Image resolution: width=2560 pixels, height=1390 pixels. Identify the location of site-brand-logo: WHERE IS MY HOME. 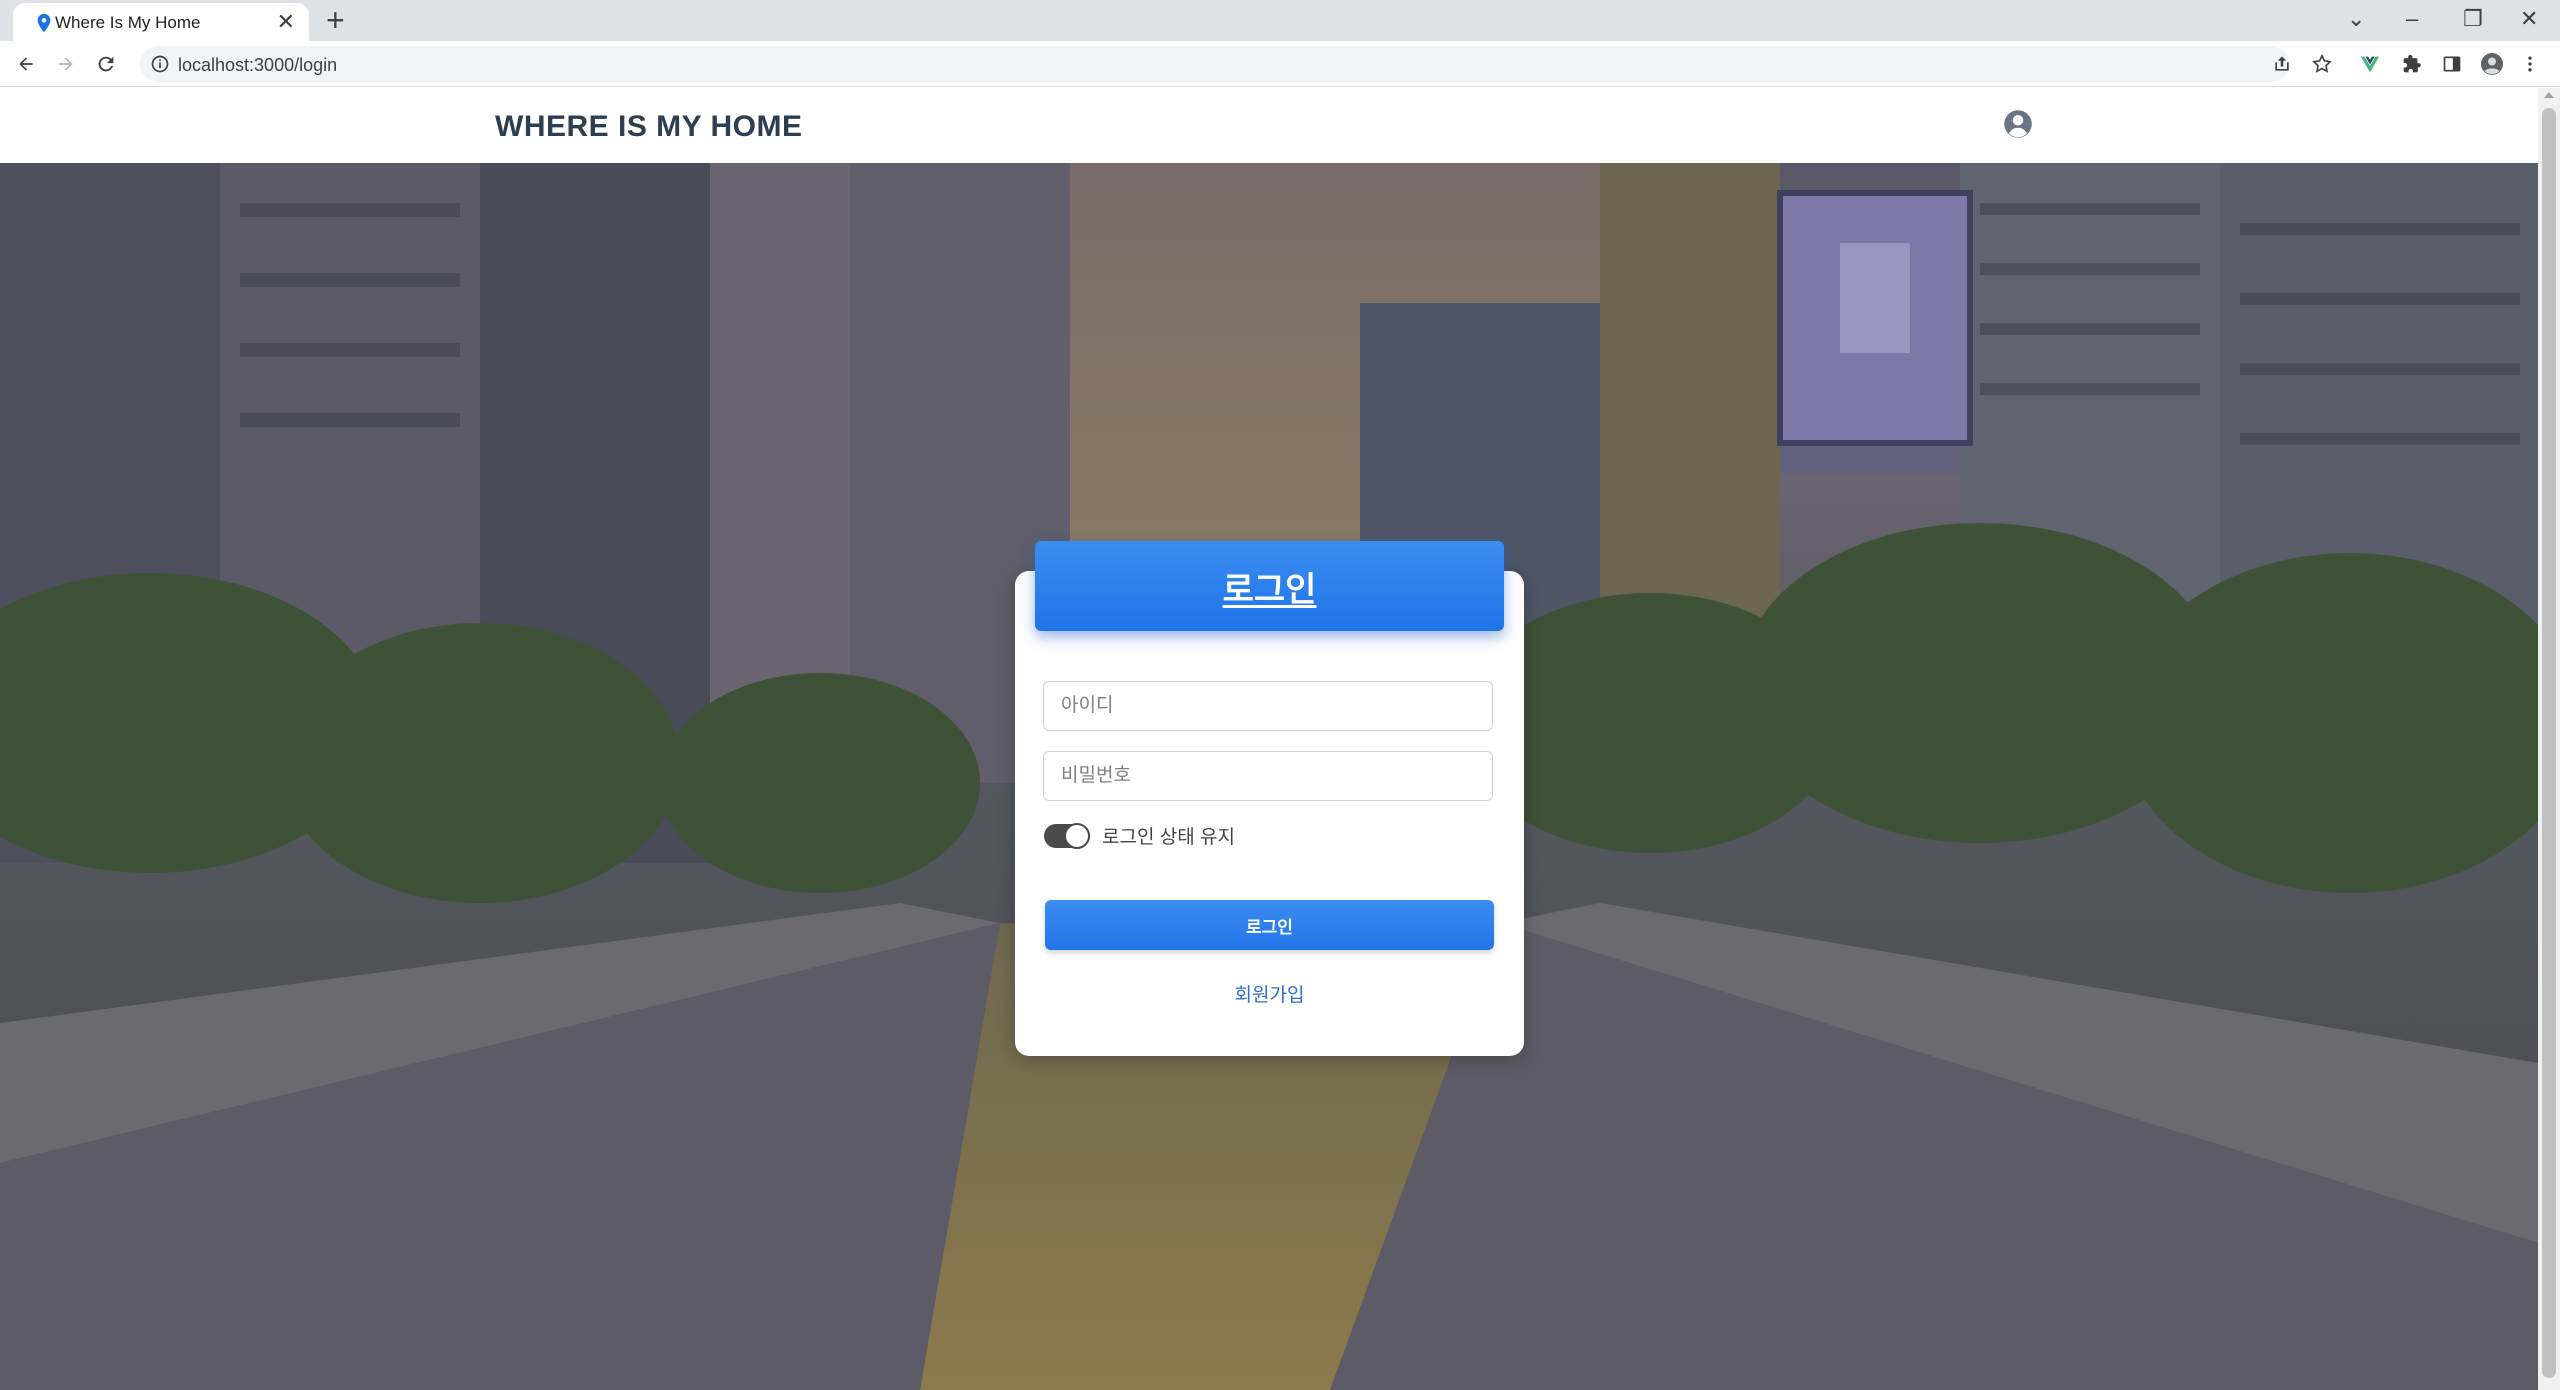
(648, 127).